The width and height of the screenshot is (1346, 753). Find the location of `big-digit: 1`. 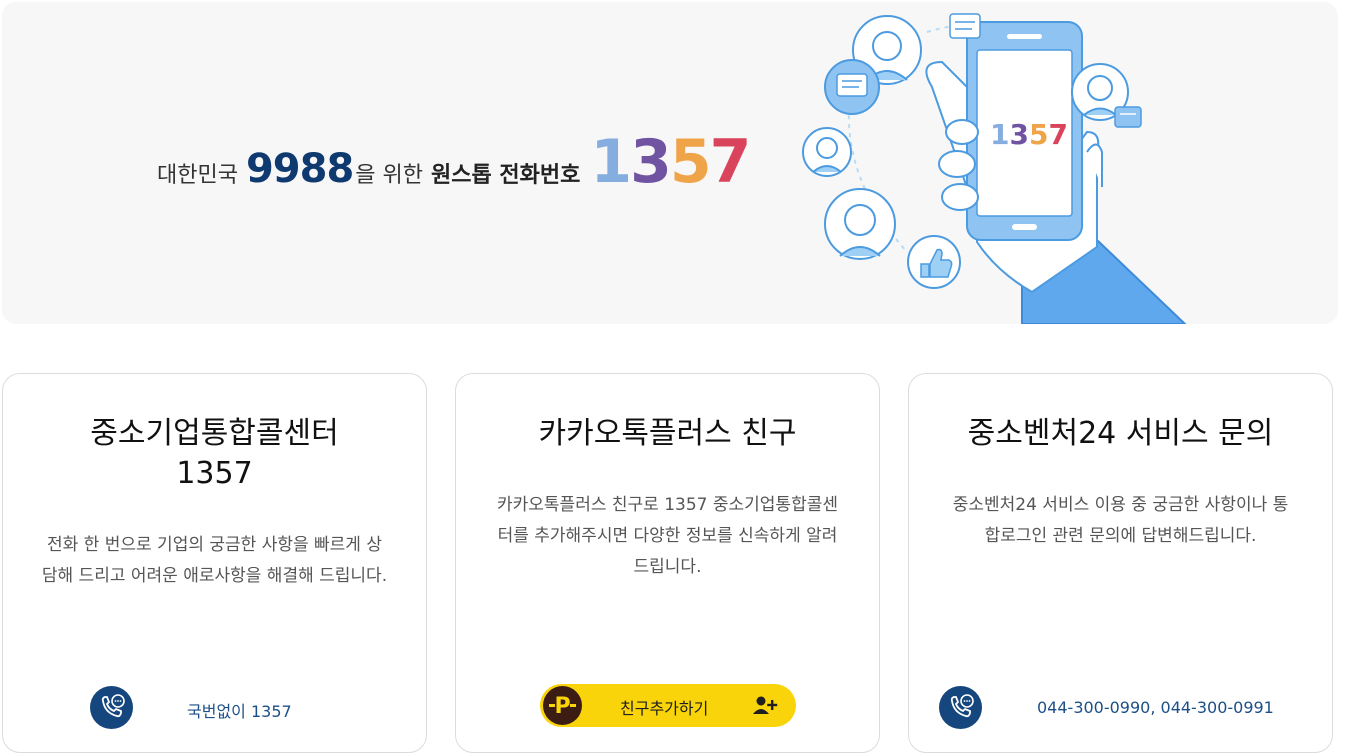

big-digit: 1 is located at coordinates (611, 162).